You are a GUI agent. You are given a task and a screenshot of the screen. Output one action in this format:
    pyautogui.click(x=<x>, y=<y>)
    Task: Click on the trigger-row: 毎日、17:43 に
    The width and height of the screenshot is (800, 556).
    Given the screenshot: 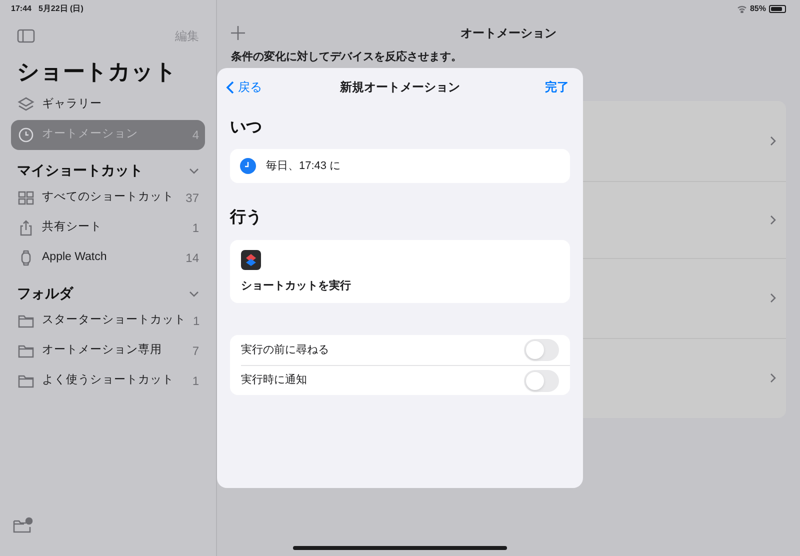 What is the action you would take?
    pyautogui.click(x=400, y=166)
    